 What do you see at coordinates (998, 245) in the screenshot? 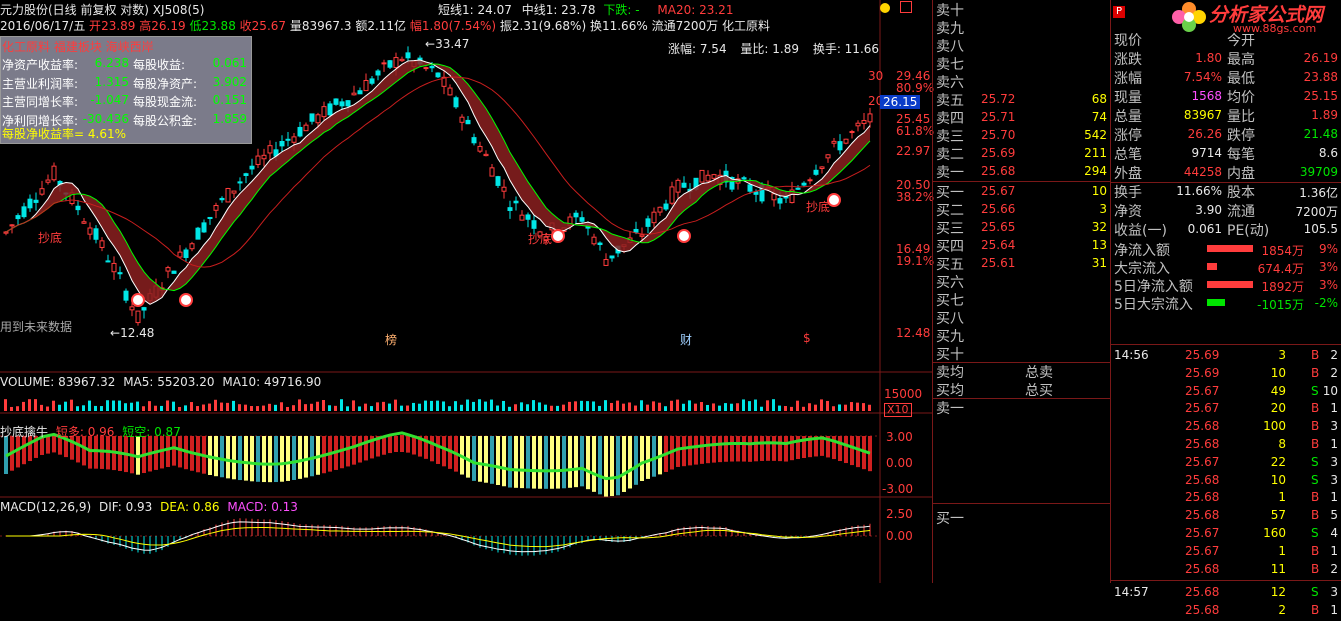
I see `buy-level-price: 25.64` at bounding box center [998, 245].